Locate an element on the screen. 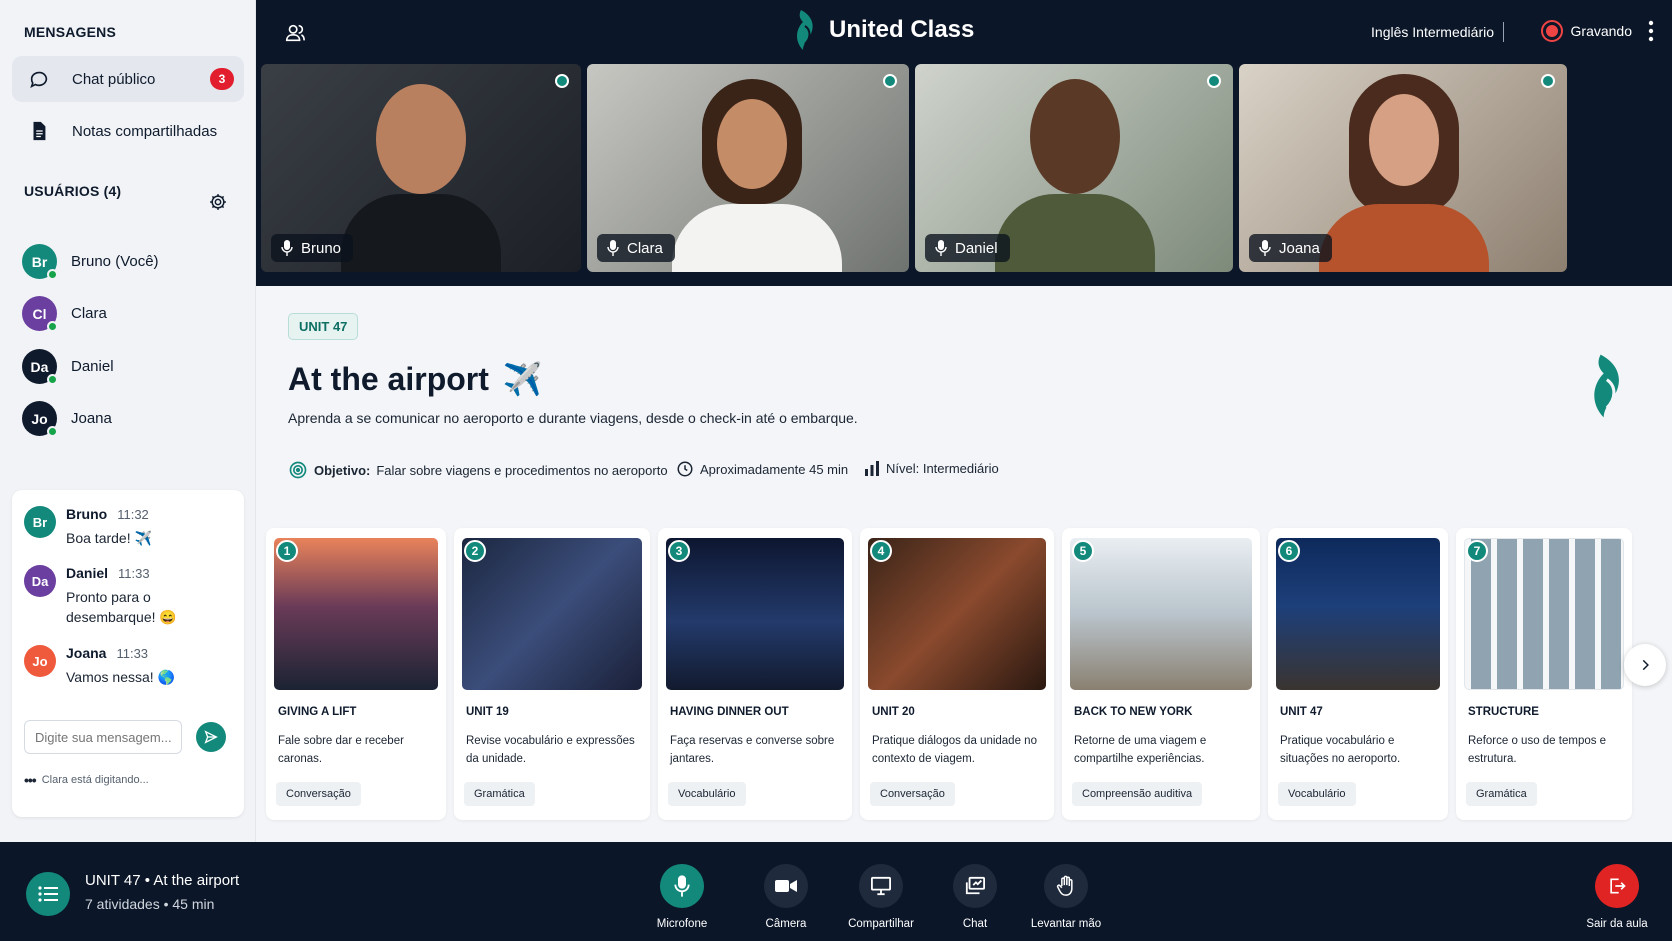 The height and width of the screenshot is (941, 1672). participants-icon is located at coordinates (295, 33).